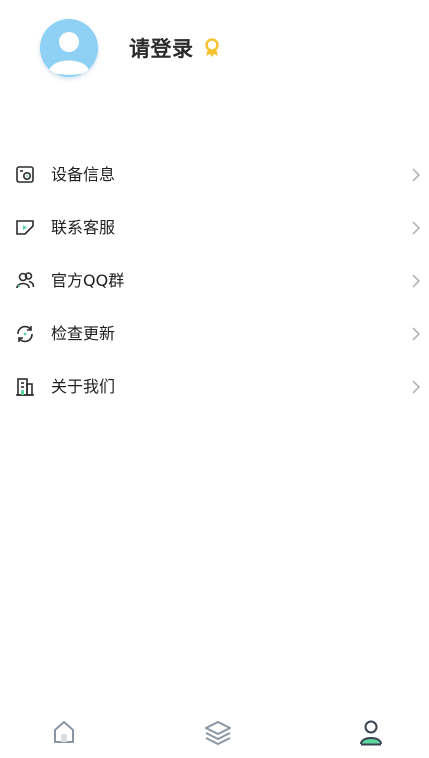  Describe the element at coordinates (25, 281) in the screenshot. I see `group-icon` at that location.